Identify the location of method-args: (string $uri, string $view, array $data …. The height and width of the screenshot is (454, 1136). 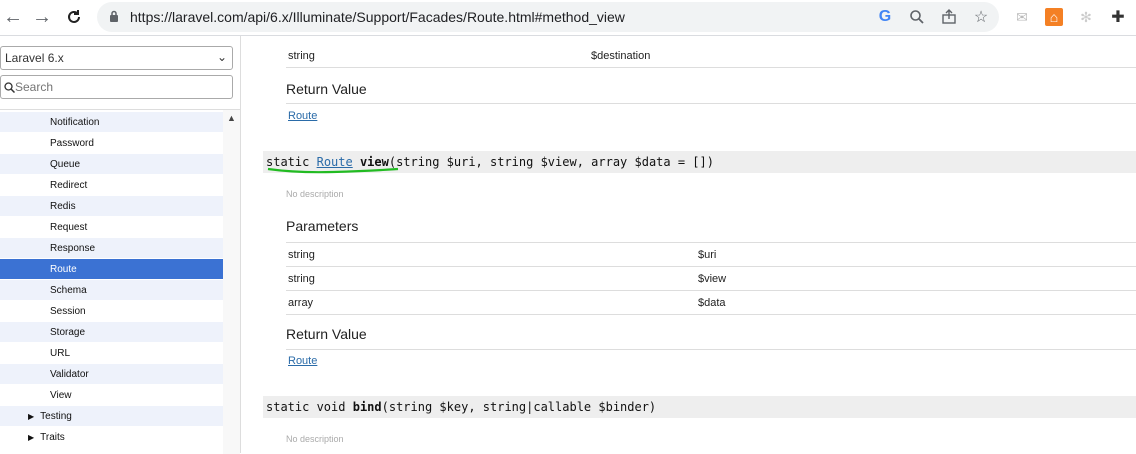
(551, 162).